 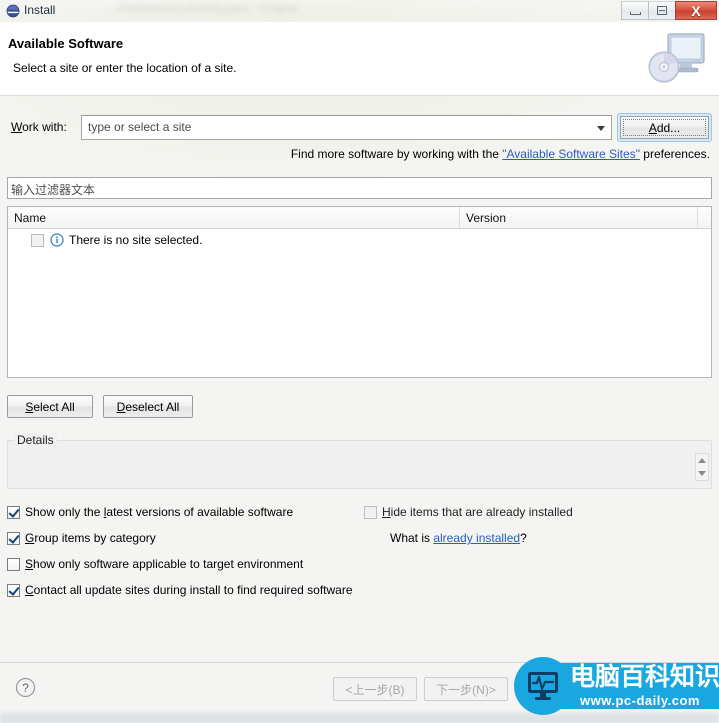 What do you see at coordinates (640, 700) in the screenshot?
I see `watermark-url: www.pc-daily.com` at bounding box center [640, 700].